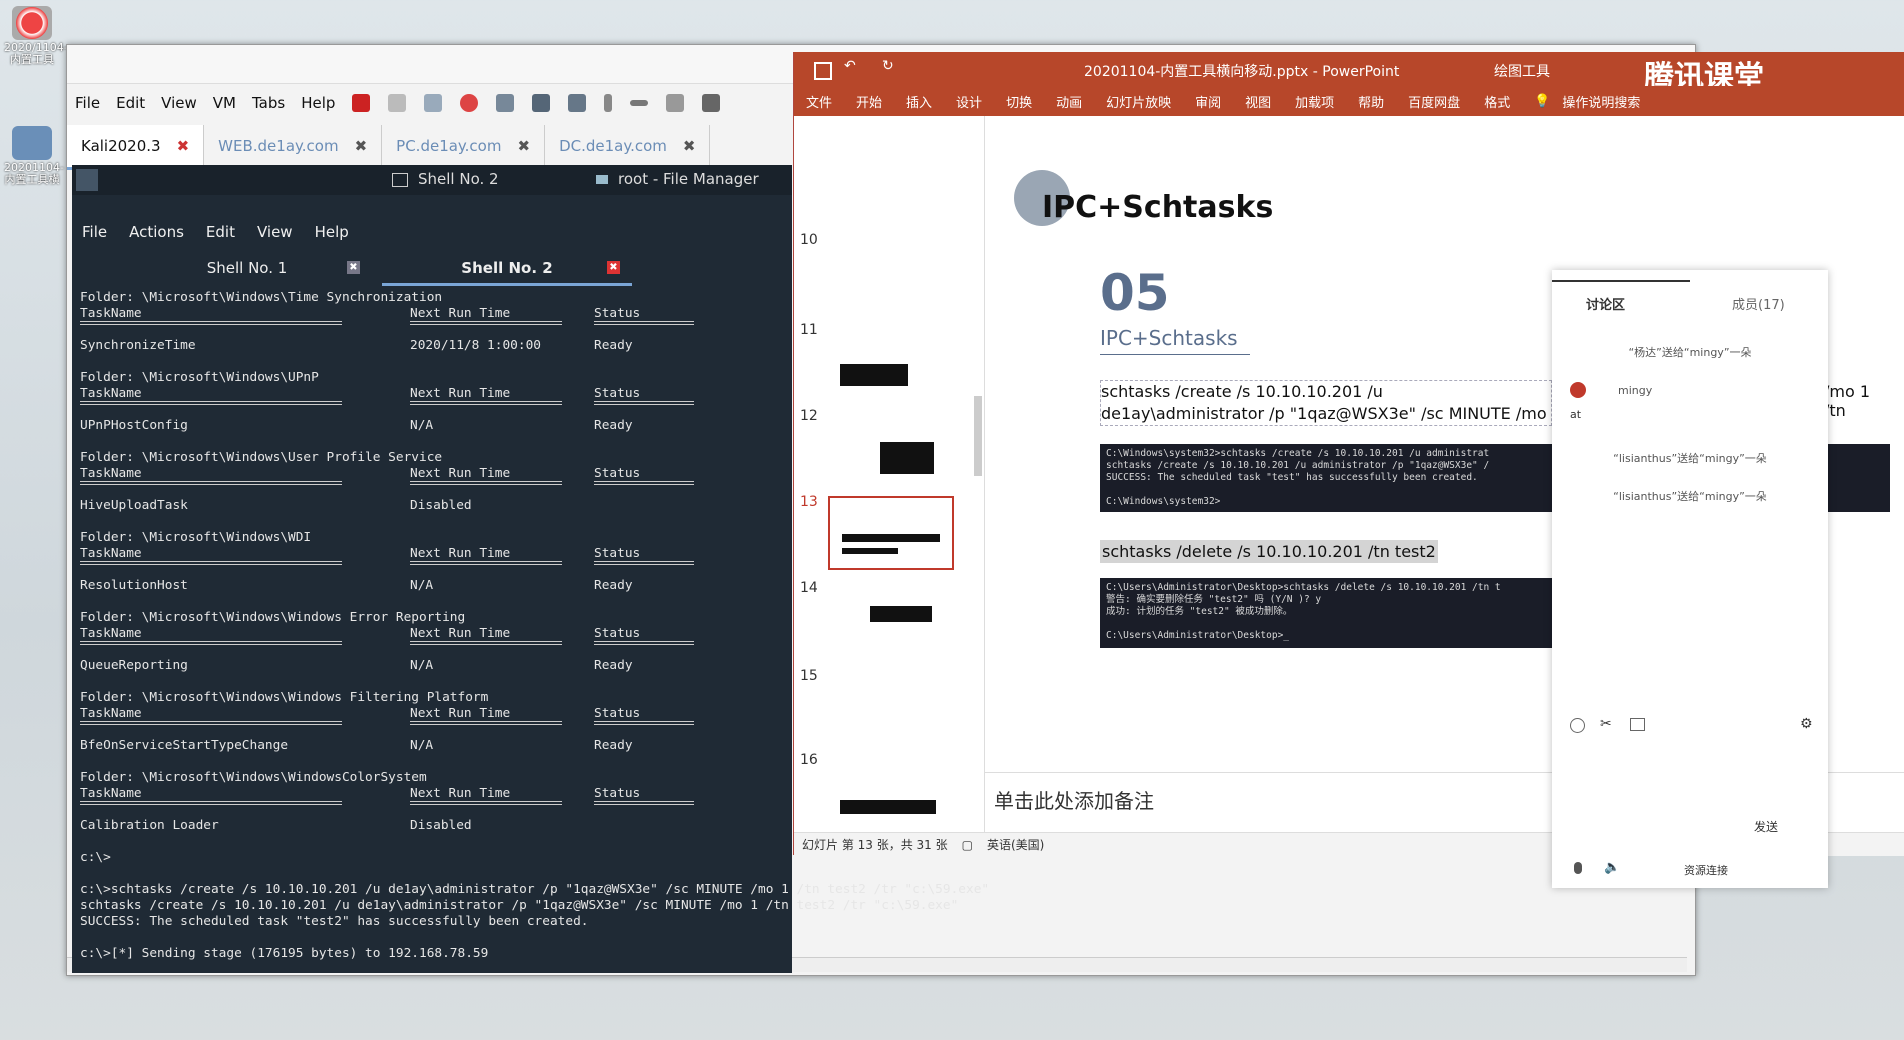  Describe the element at coordinates (268, 103) in the screenshot. I see `menu-tabs: Tabs` at that location.